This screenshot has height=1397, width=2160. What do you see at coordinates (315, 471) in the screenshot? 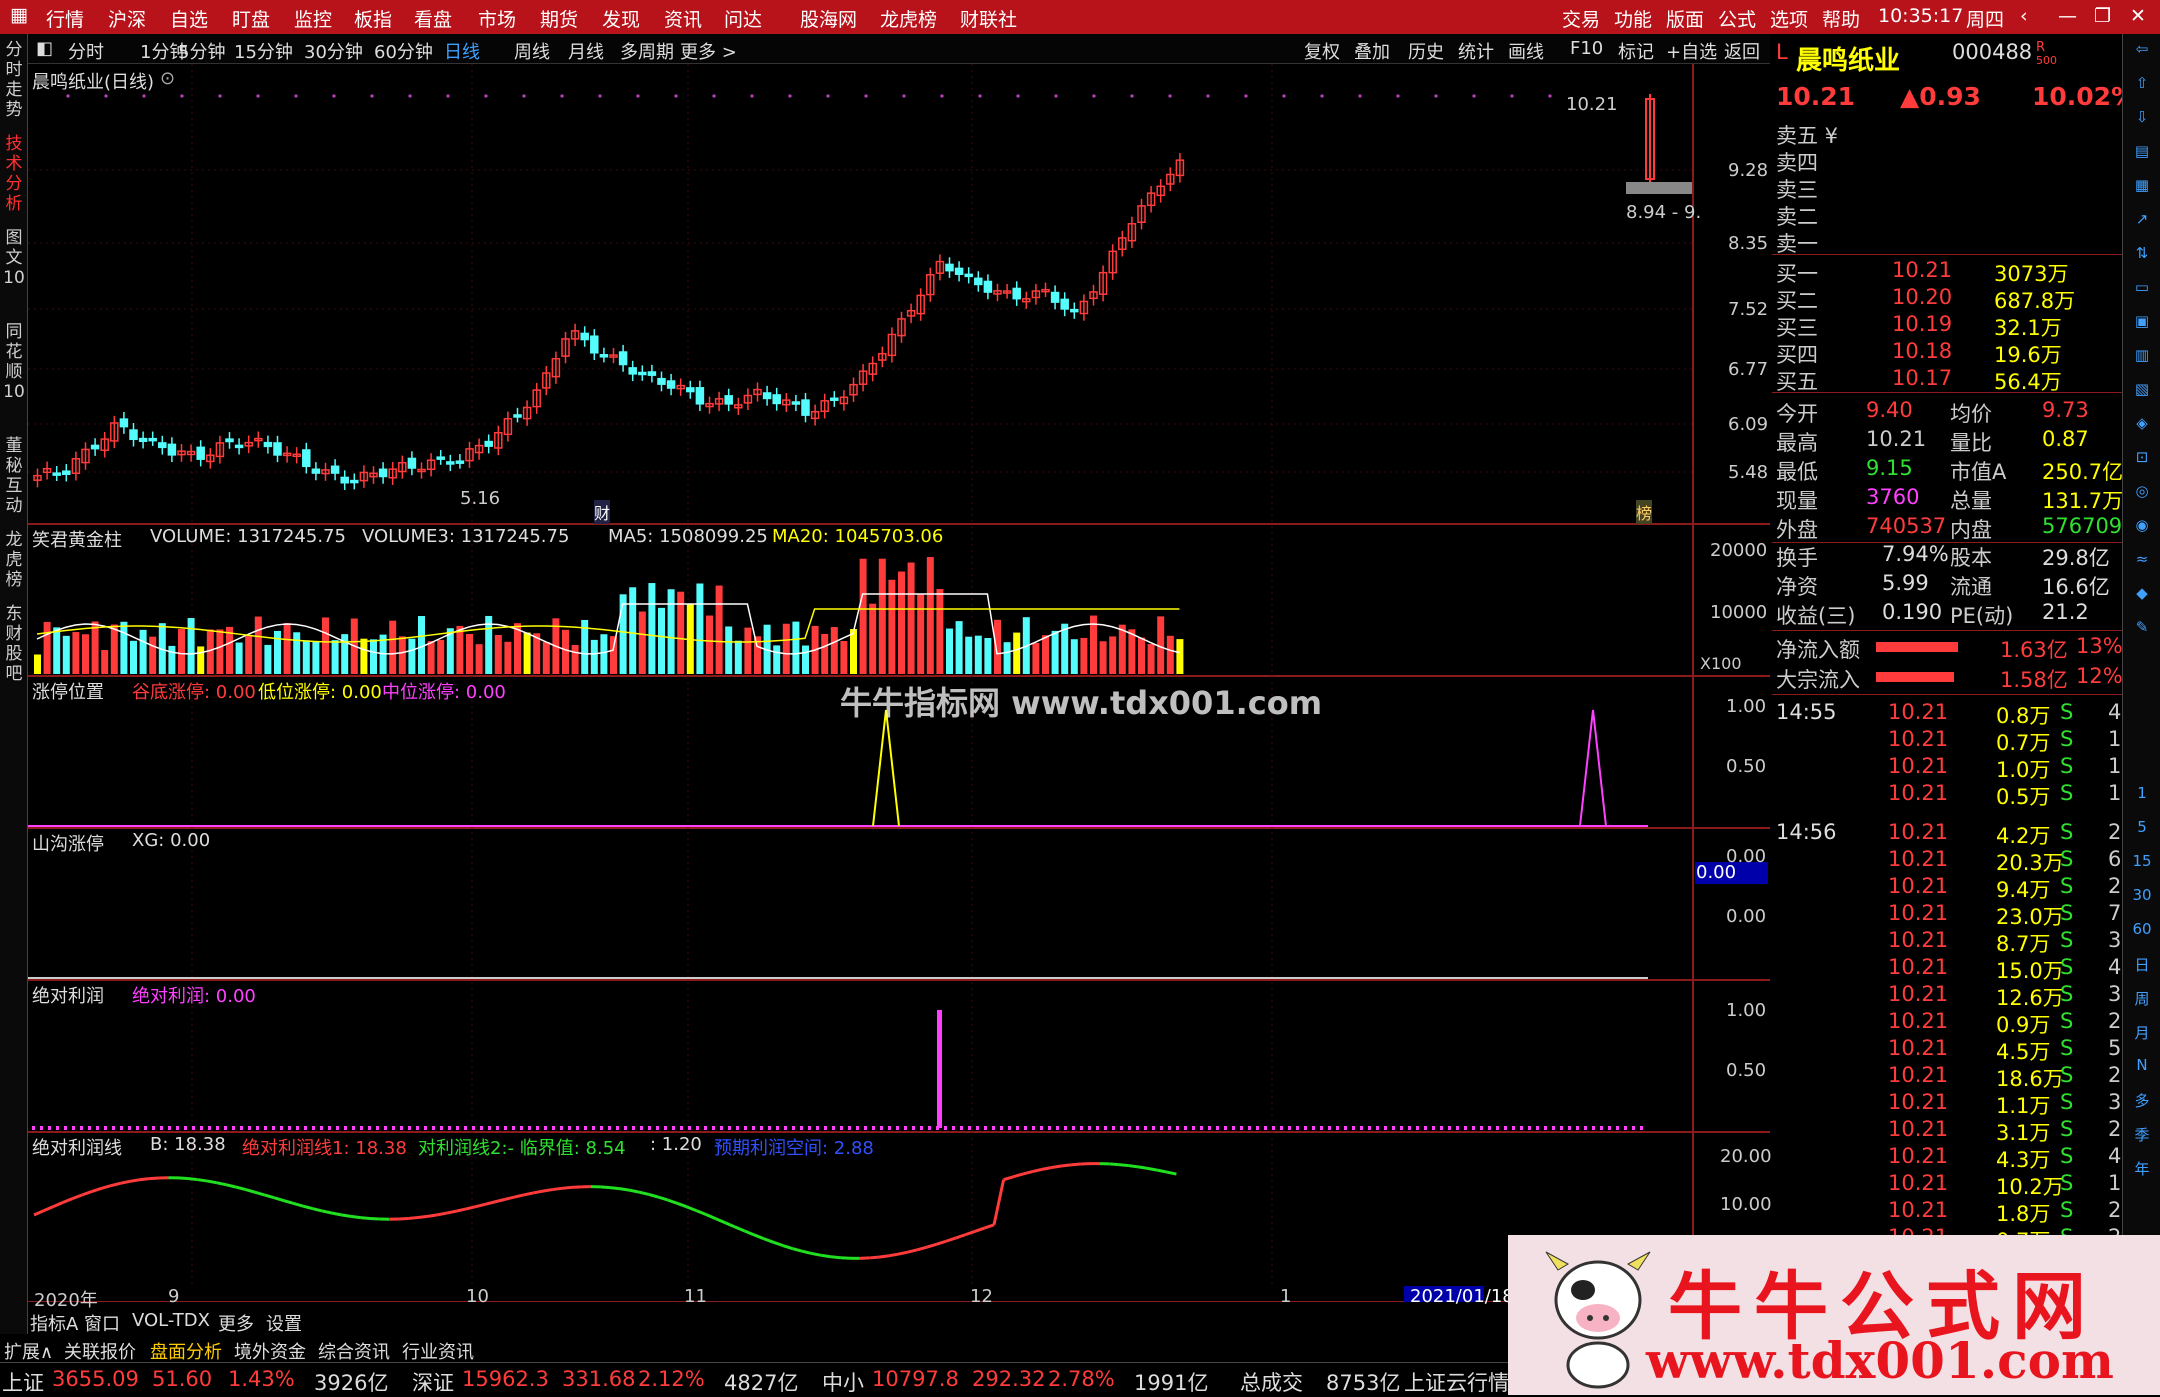
I see `candle-body` at bounding box center [315, 471].